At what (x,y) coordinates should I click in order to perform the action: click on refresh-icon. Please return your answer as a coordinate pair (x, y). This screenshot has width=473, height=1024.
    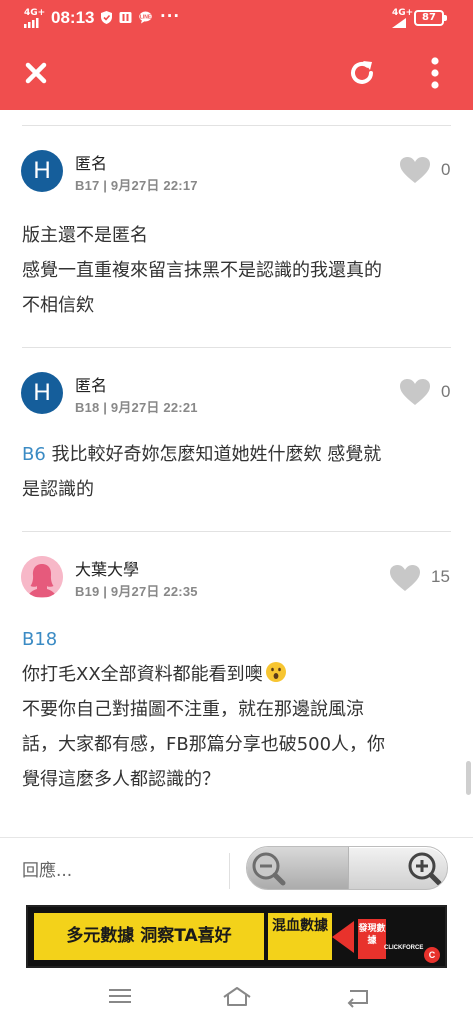
    Looking at the image, I should click on (362, 72).